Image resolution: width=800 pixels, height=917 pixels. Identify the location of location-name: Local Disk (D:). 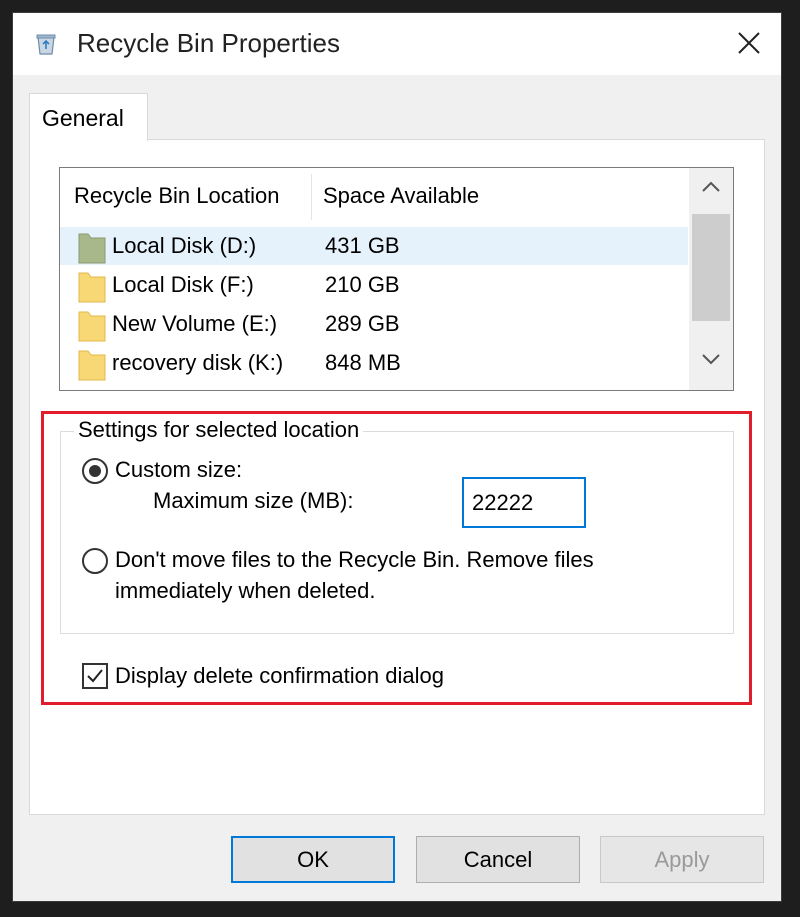
(184, 245).